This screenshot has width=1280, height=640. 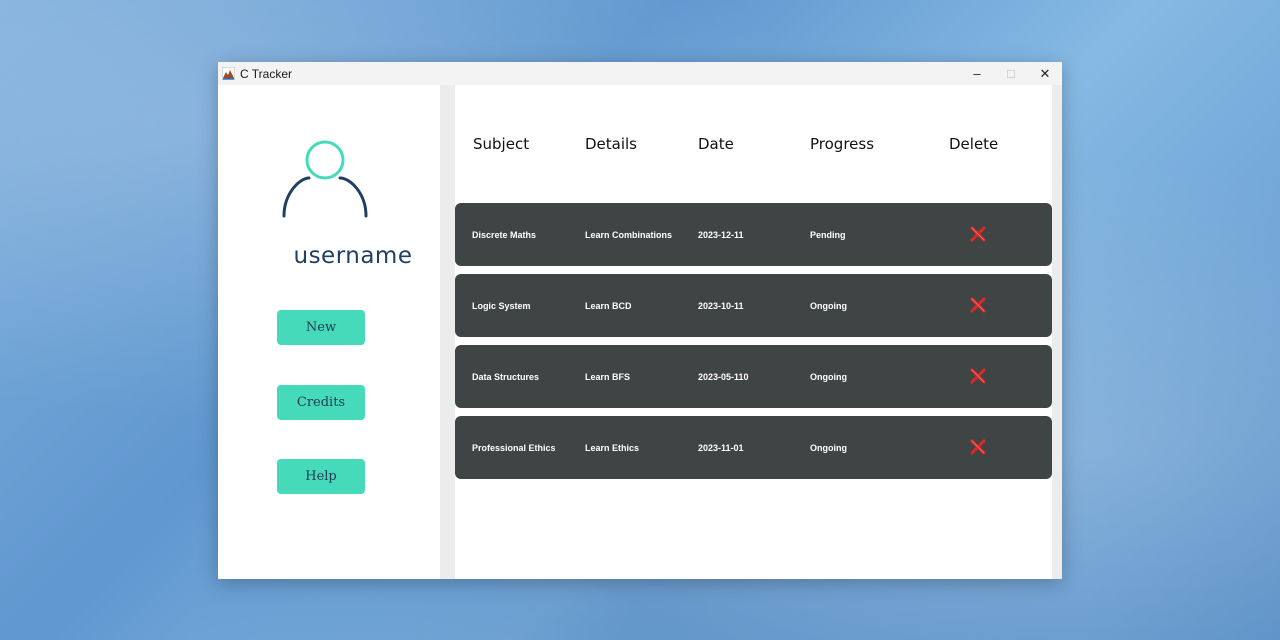 I want to click on user-avatar-icon, so click(x=325, y=179).